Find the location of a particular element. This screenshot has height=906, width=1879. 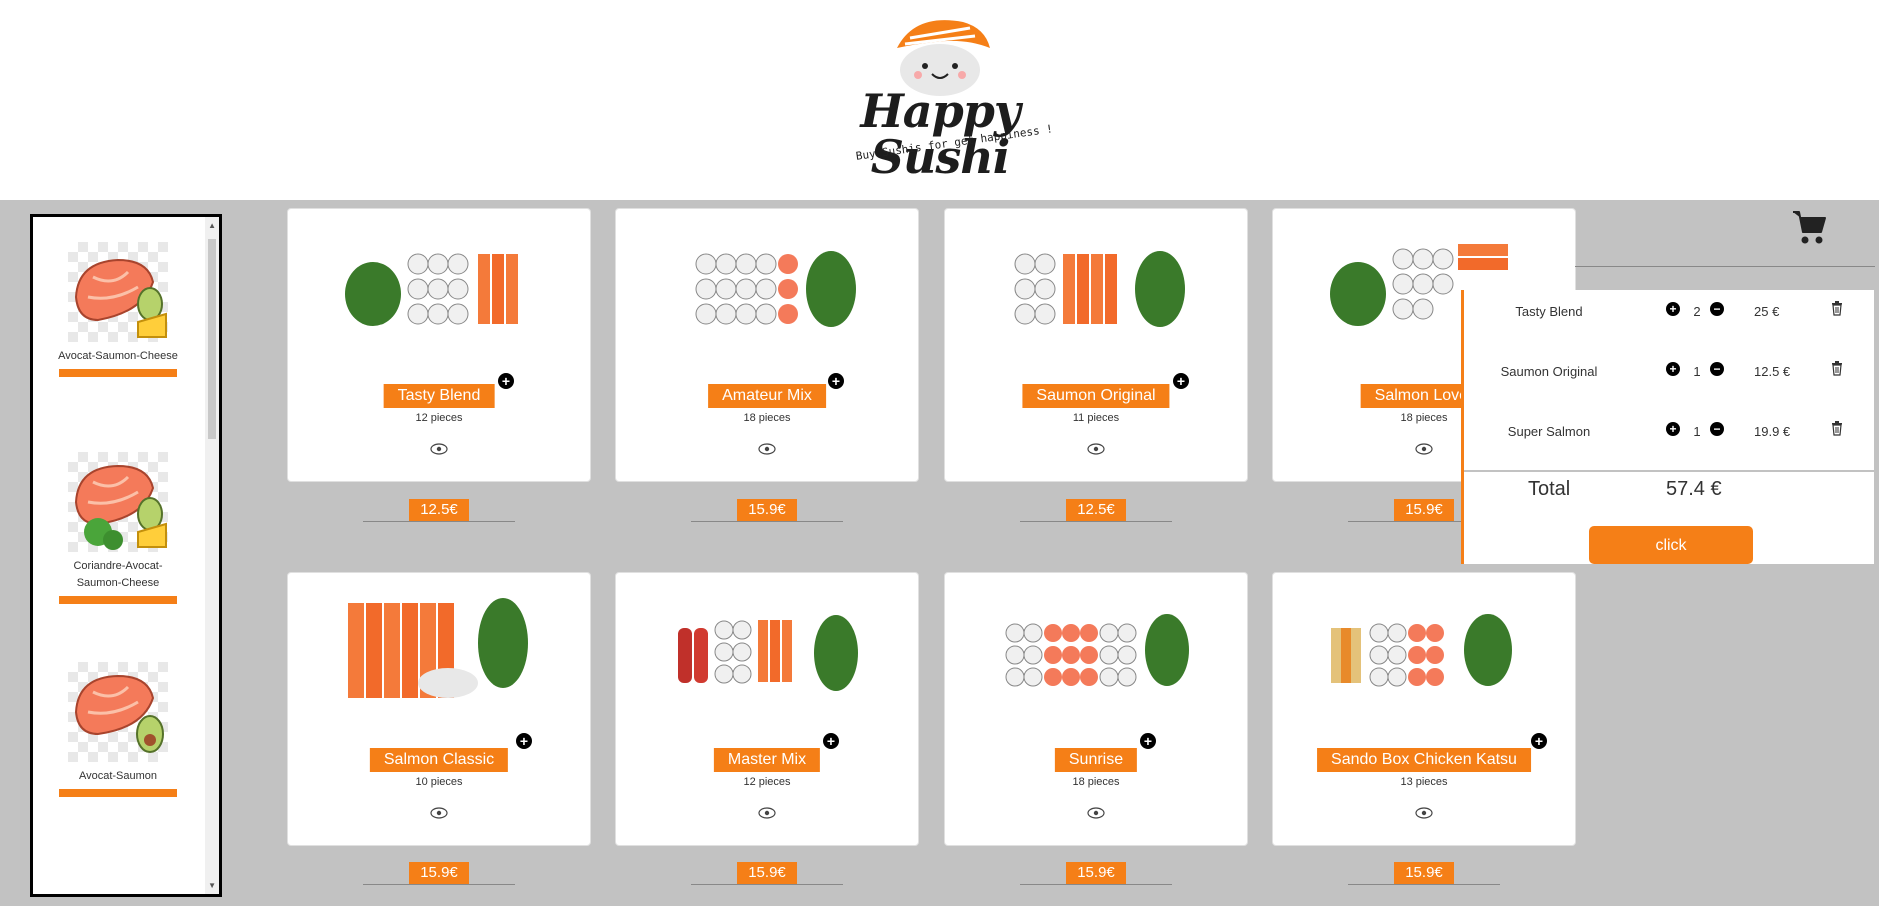

product-card: Salmon Classic + 10 pieces is located at coordinates (439, 709).